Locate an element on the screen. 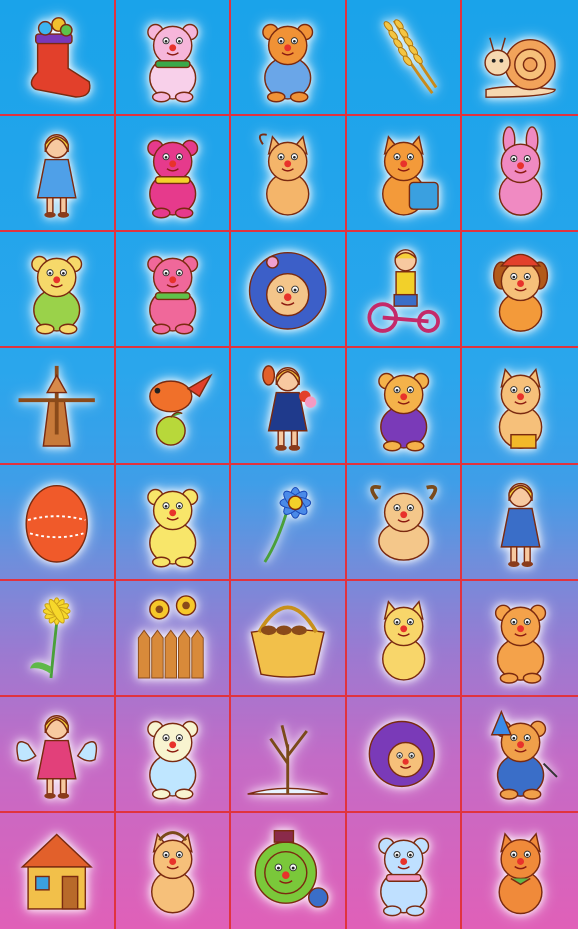 The height and width of the screenshot is (929, 578). winter-tree-icon is located at coordinates (288, 759).